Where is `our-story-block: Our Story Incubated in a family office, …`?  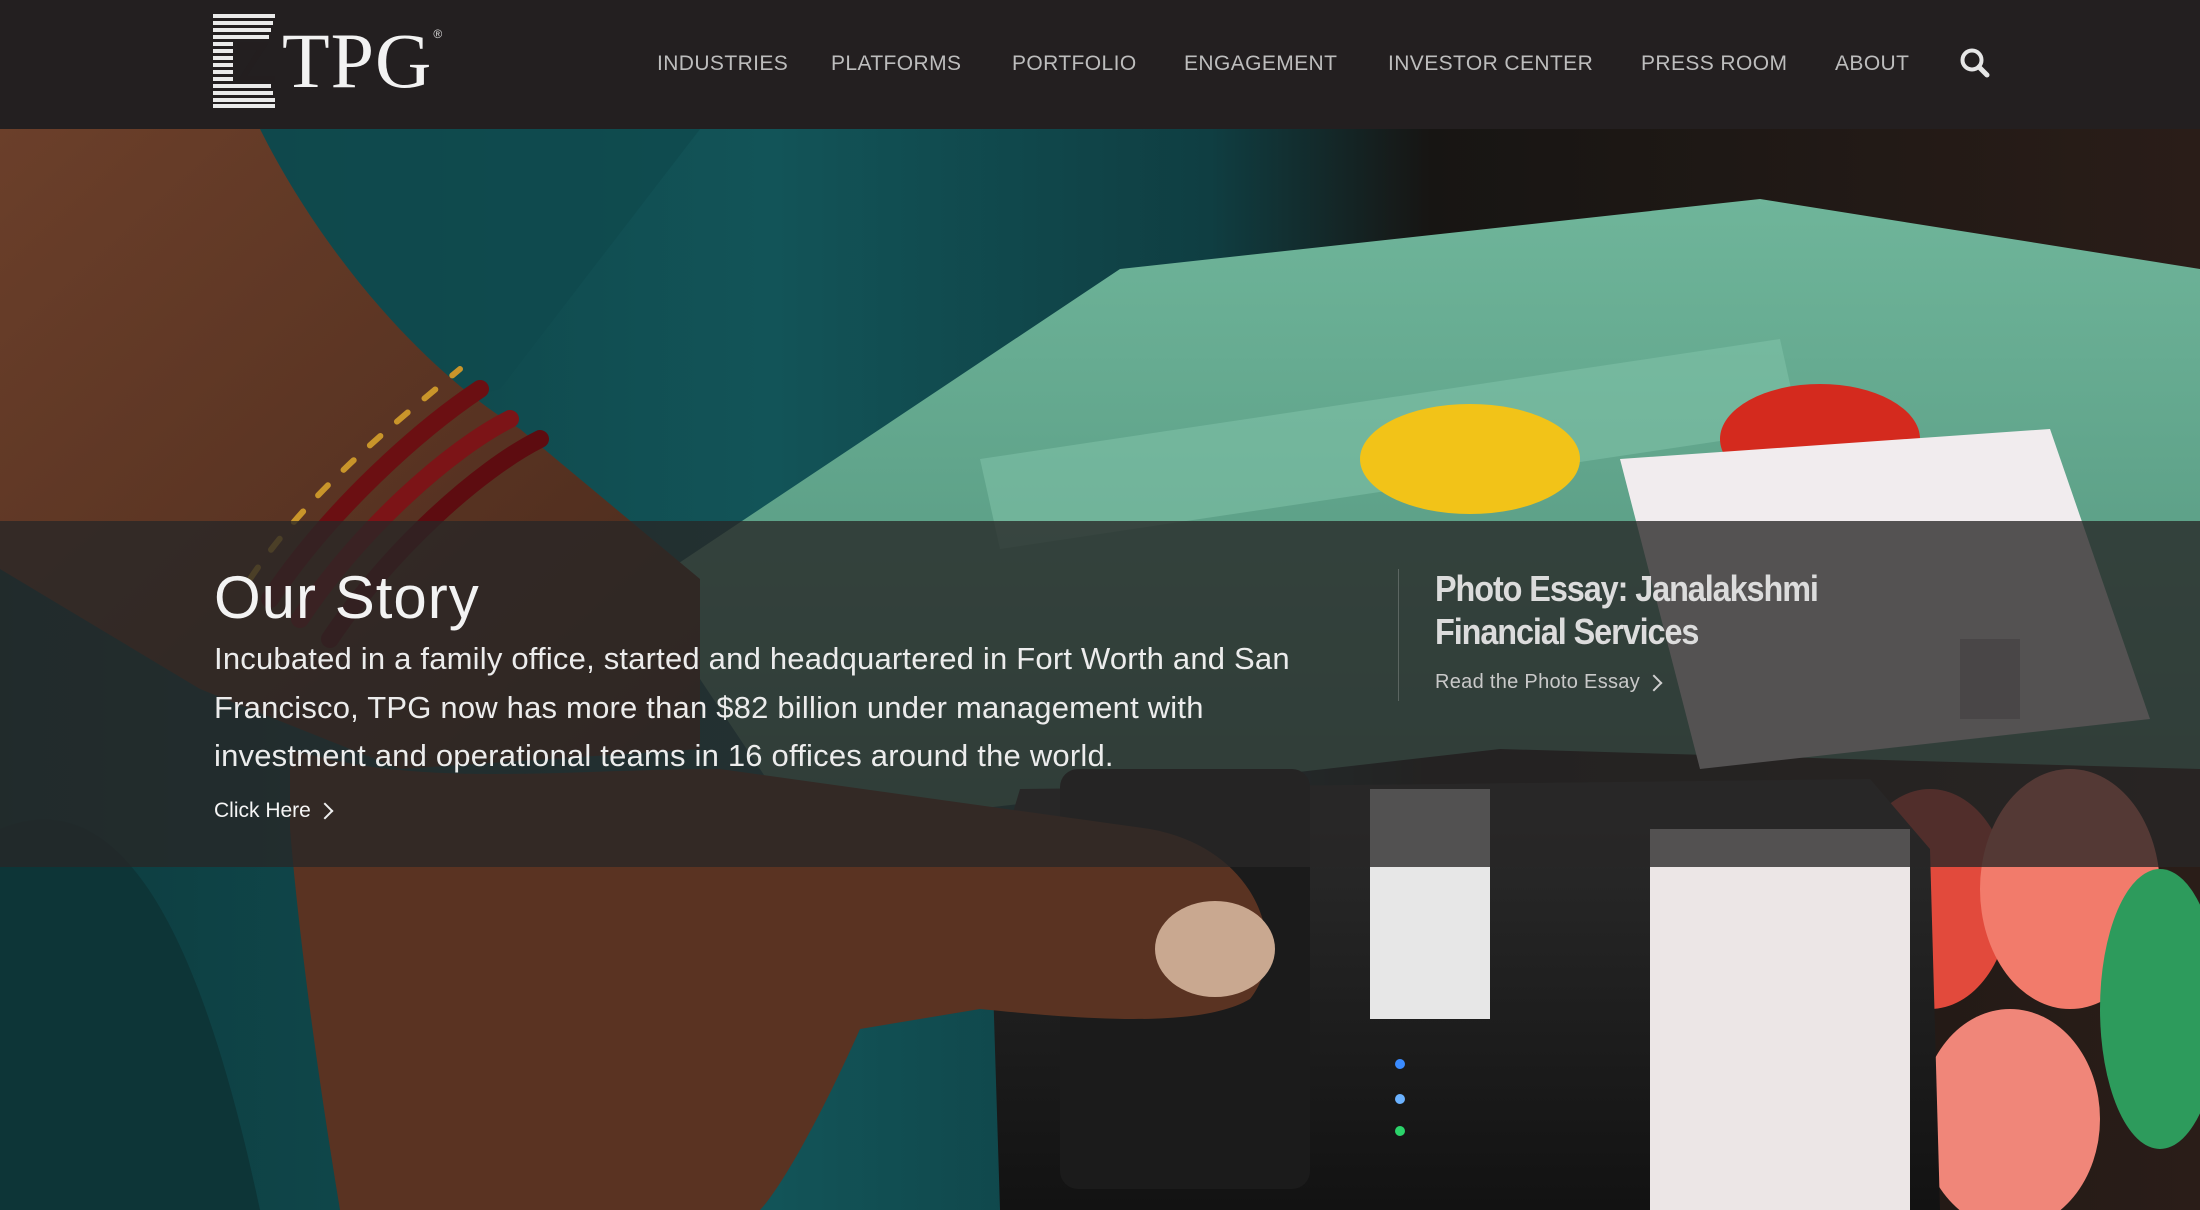
our-story-block: Our Story Incubated in a family office, … is located at coordinates (784, 692).